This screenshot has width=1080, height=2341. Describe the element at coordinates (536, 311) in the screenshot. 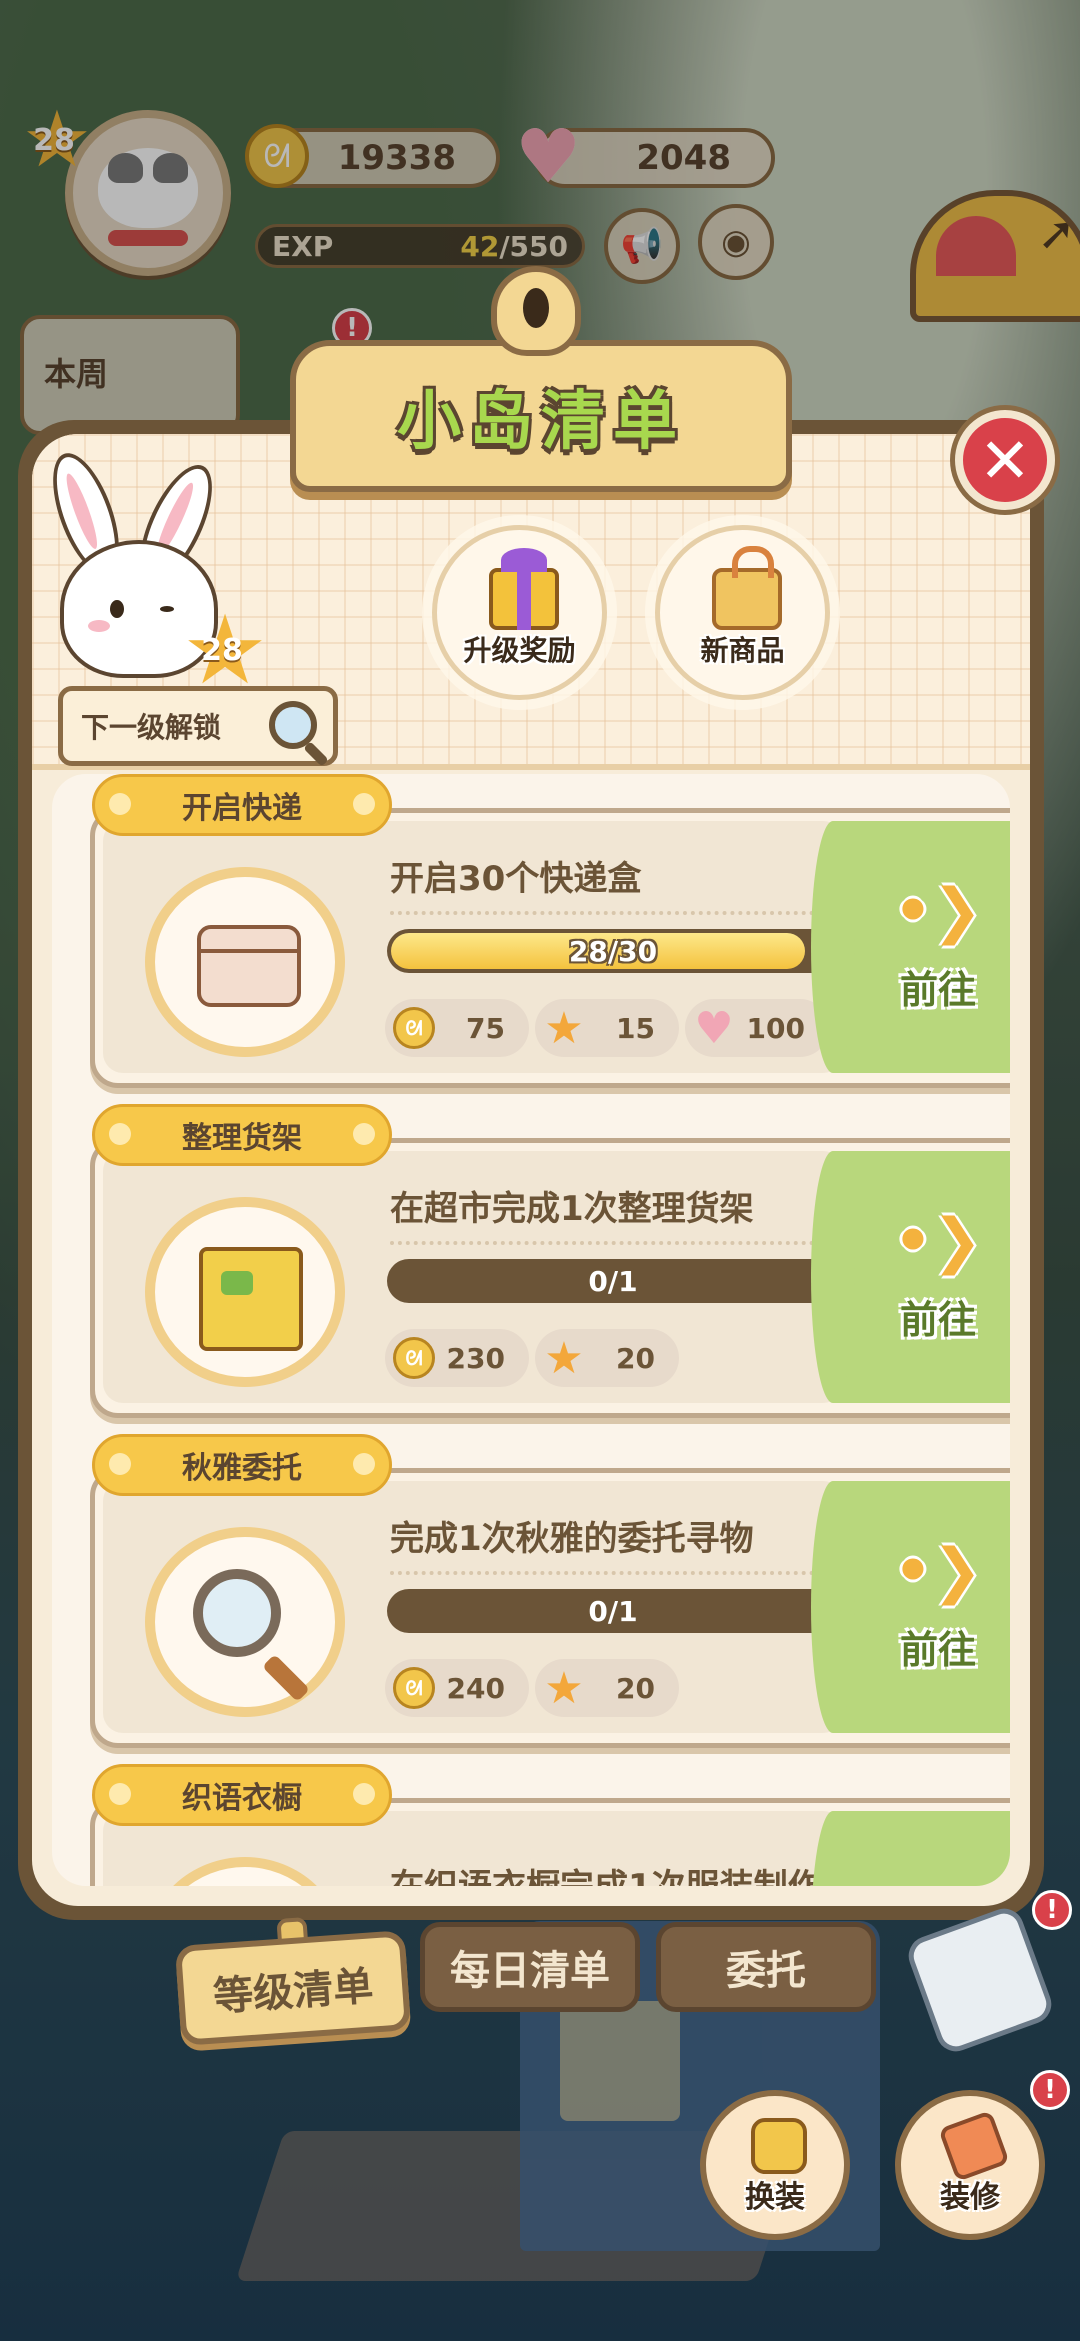

I see `hanger-knob` at that location.